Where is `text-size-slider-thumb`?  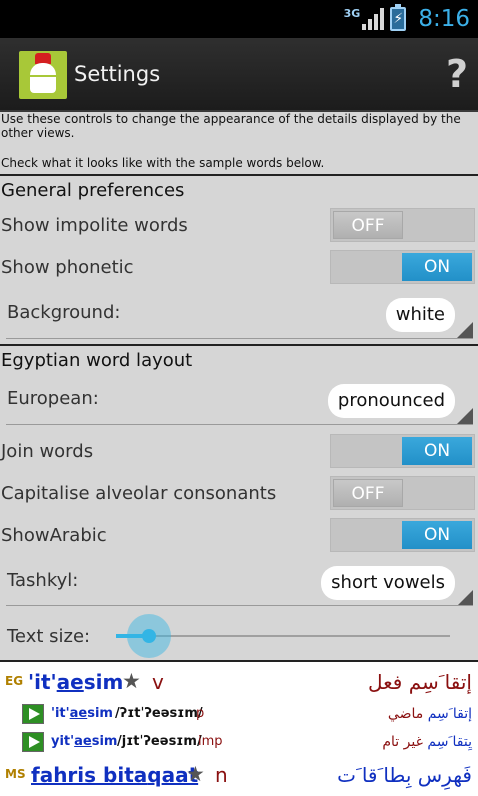
text-size-slider-thumb is located at coordinates (149, 636).